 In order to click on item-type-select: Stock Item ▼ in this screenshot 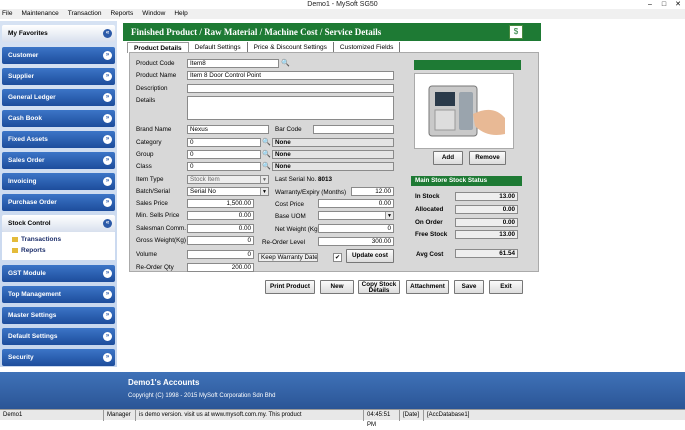, I will do `click(228, 179)`.